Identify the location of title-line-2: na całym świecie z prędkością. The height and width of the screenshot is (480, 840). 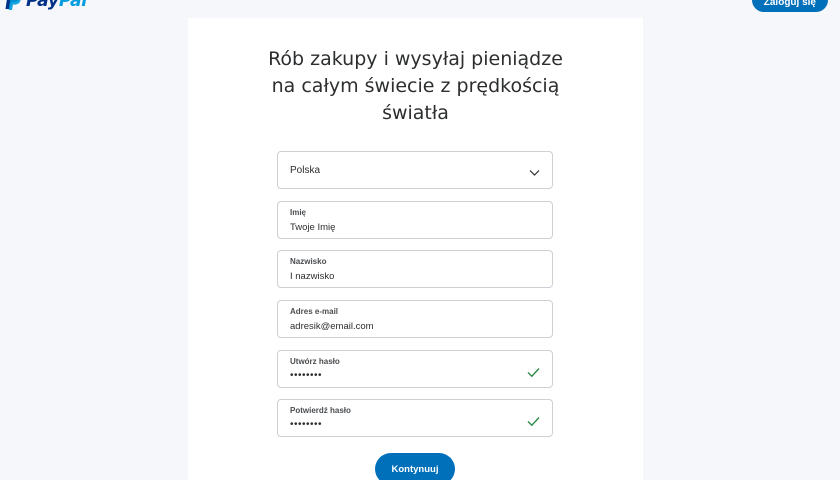
(415, 86).